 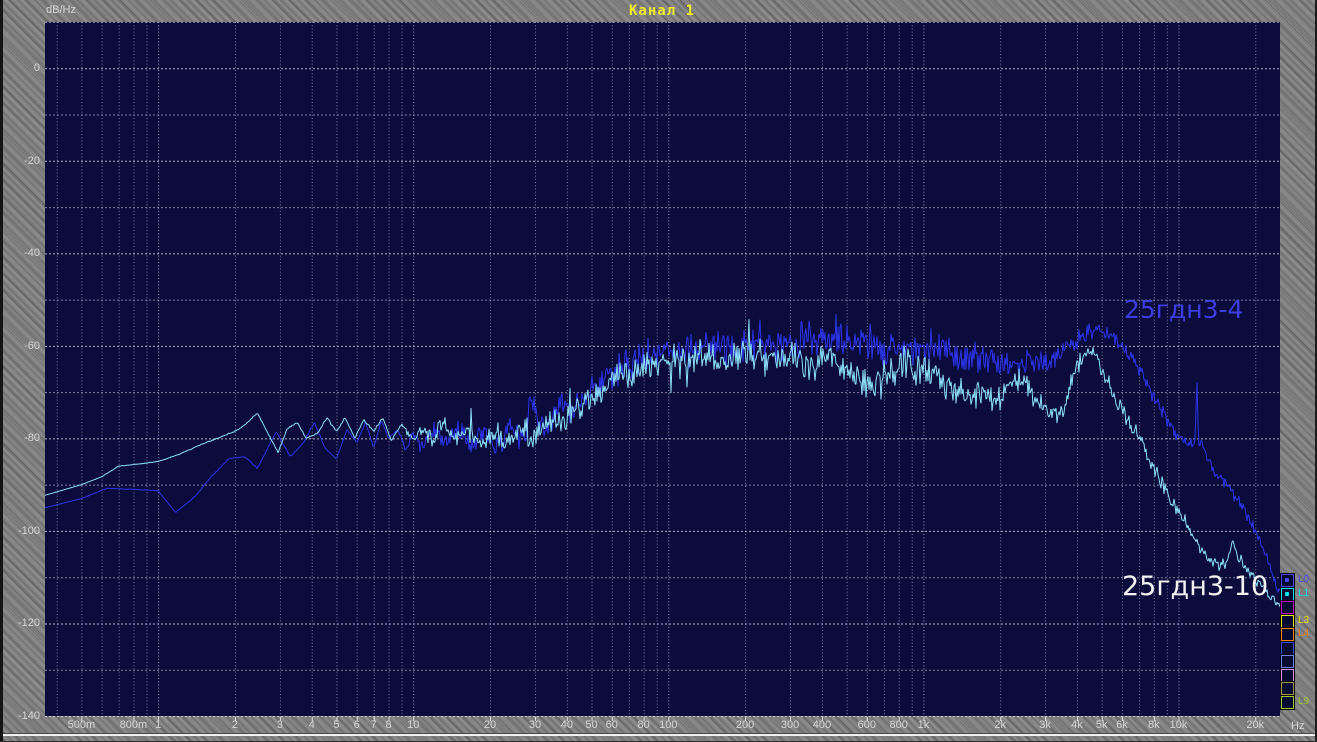 What do you see at coordinates (668, 725) in the screenshot?
I see `x-tick-label: 100` at bounding box center [668, 725].